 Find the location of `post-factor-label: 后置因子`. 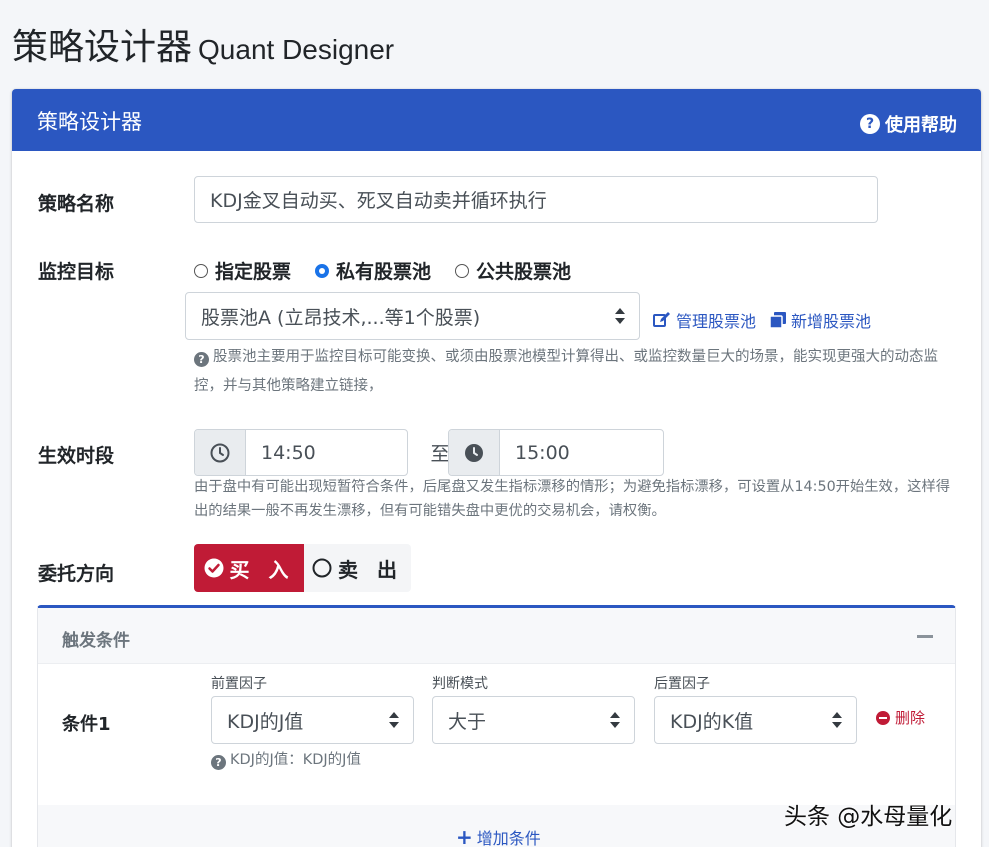

post-factor-label: 后置因子 is located at coordinates (682, 684).